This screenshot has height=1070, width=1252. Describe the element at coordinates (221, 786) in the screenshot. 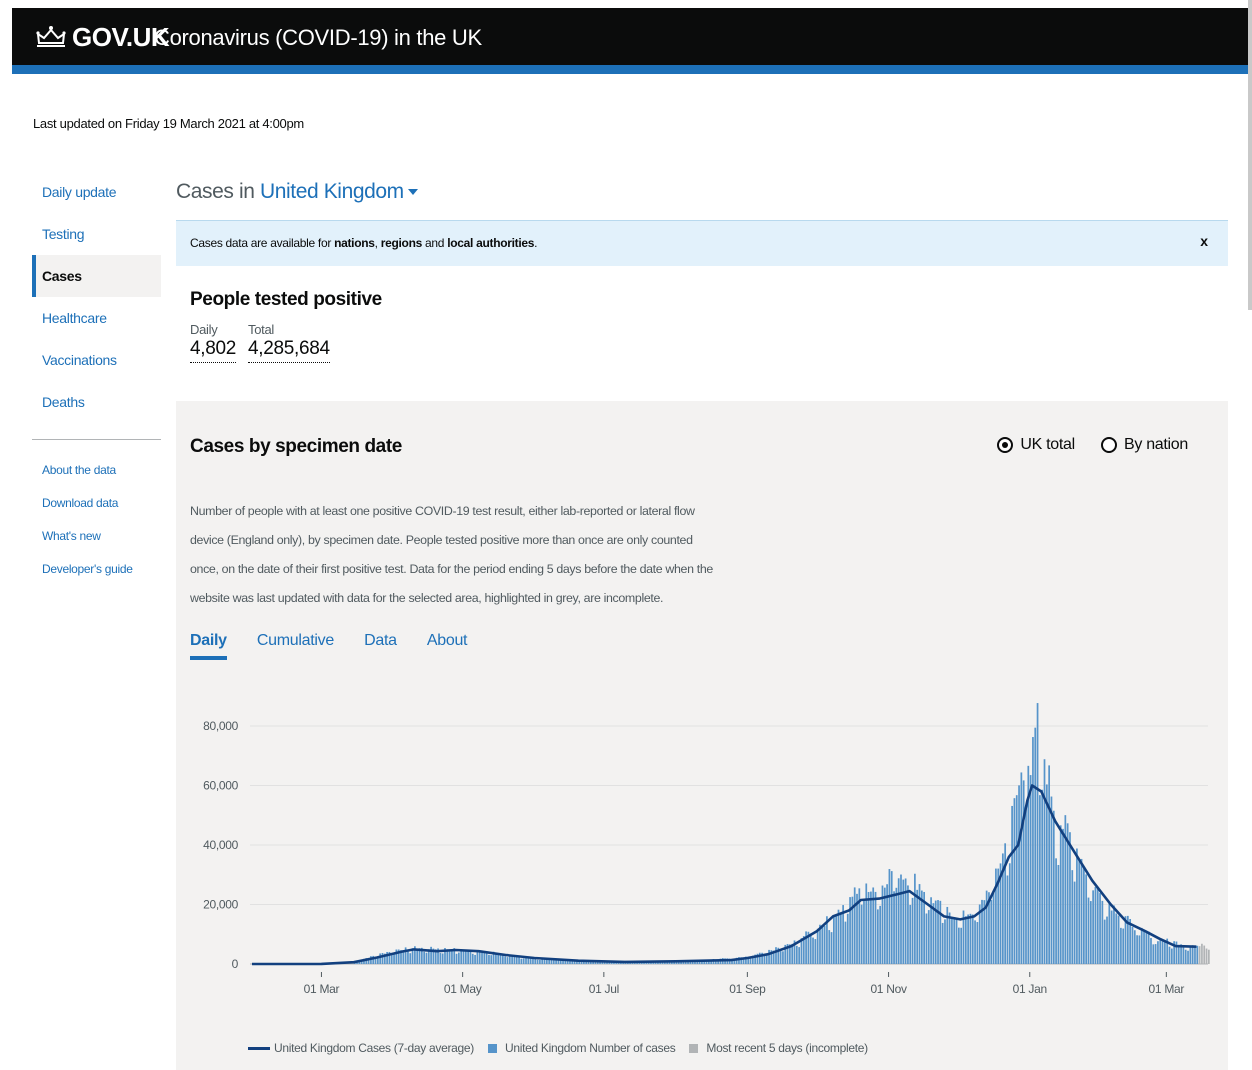

I see `y-tick-label: 60,000` at that location.